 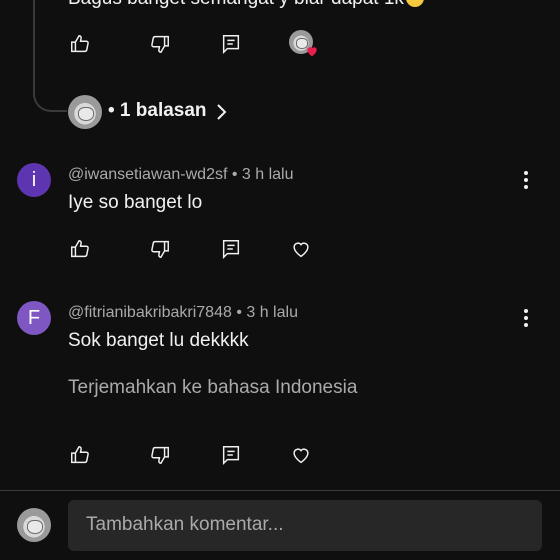 What do you see at coordinates (34, 180) in the screenshot?
I see `commenter-avatar: i` at bounding box center [34, 180].